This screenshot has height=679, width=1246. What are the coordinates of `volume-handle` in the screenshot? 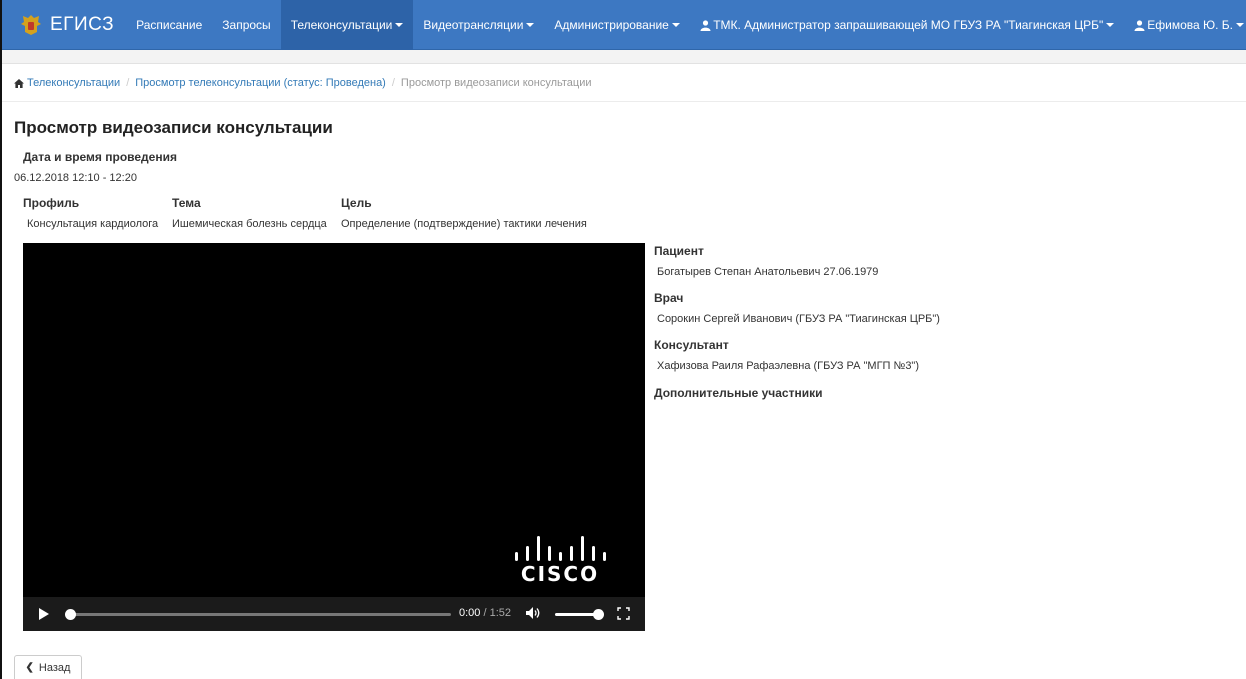 It's located at (598, 614).